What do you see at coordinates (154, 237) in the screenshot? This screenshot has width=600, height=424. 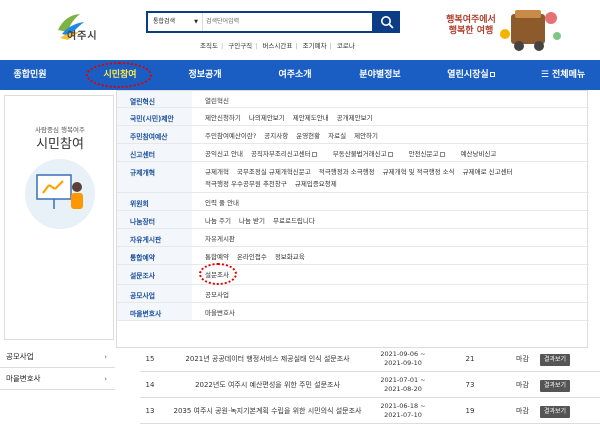 I see `mega-category: 자유게시판` at bounding box center [154, 237].